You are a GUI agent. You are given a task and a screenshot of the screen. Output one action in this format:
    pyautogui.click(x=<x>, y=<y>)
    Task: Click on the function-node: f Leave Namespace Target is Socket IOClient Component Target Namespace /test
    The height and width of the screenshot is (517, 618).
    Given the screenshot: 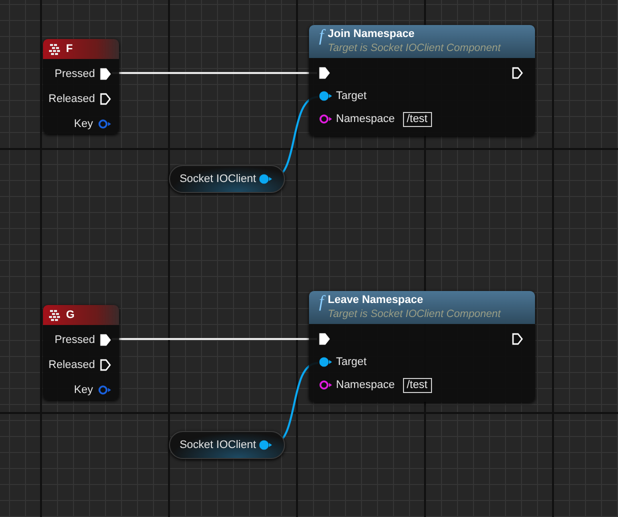 What is the action you would take?
    pyautogui.click(x=422, y=346)
    